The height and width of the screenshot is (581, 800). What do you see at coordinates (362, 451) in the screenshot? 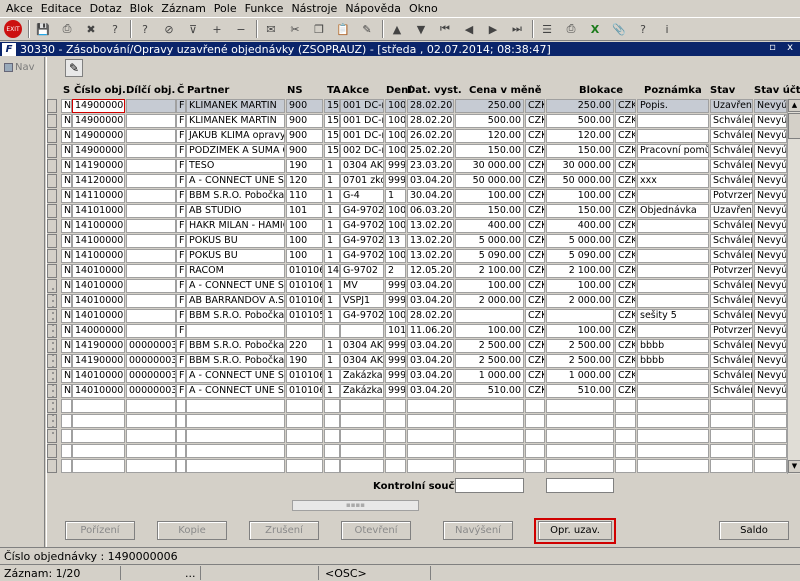
I see `cell-akce` at bounding box center [362, 451].